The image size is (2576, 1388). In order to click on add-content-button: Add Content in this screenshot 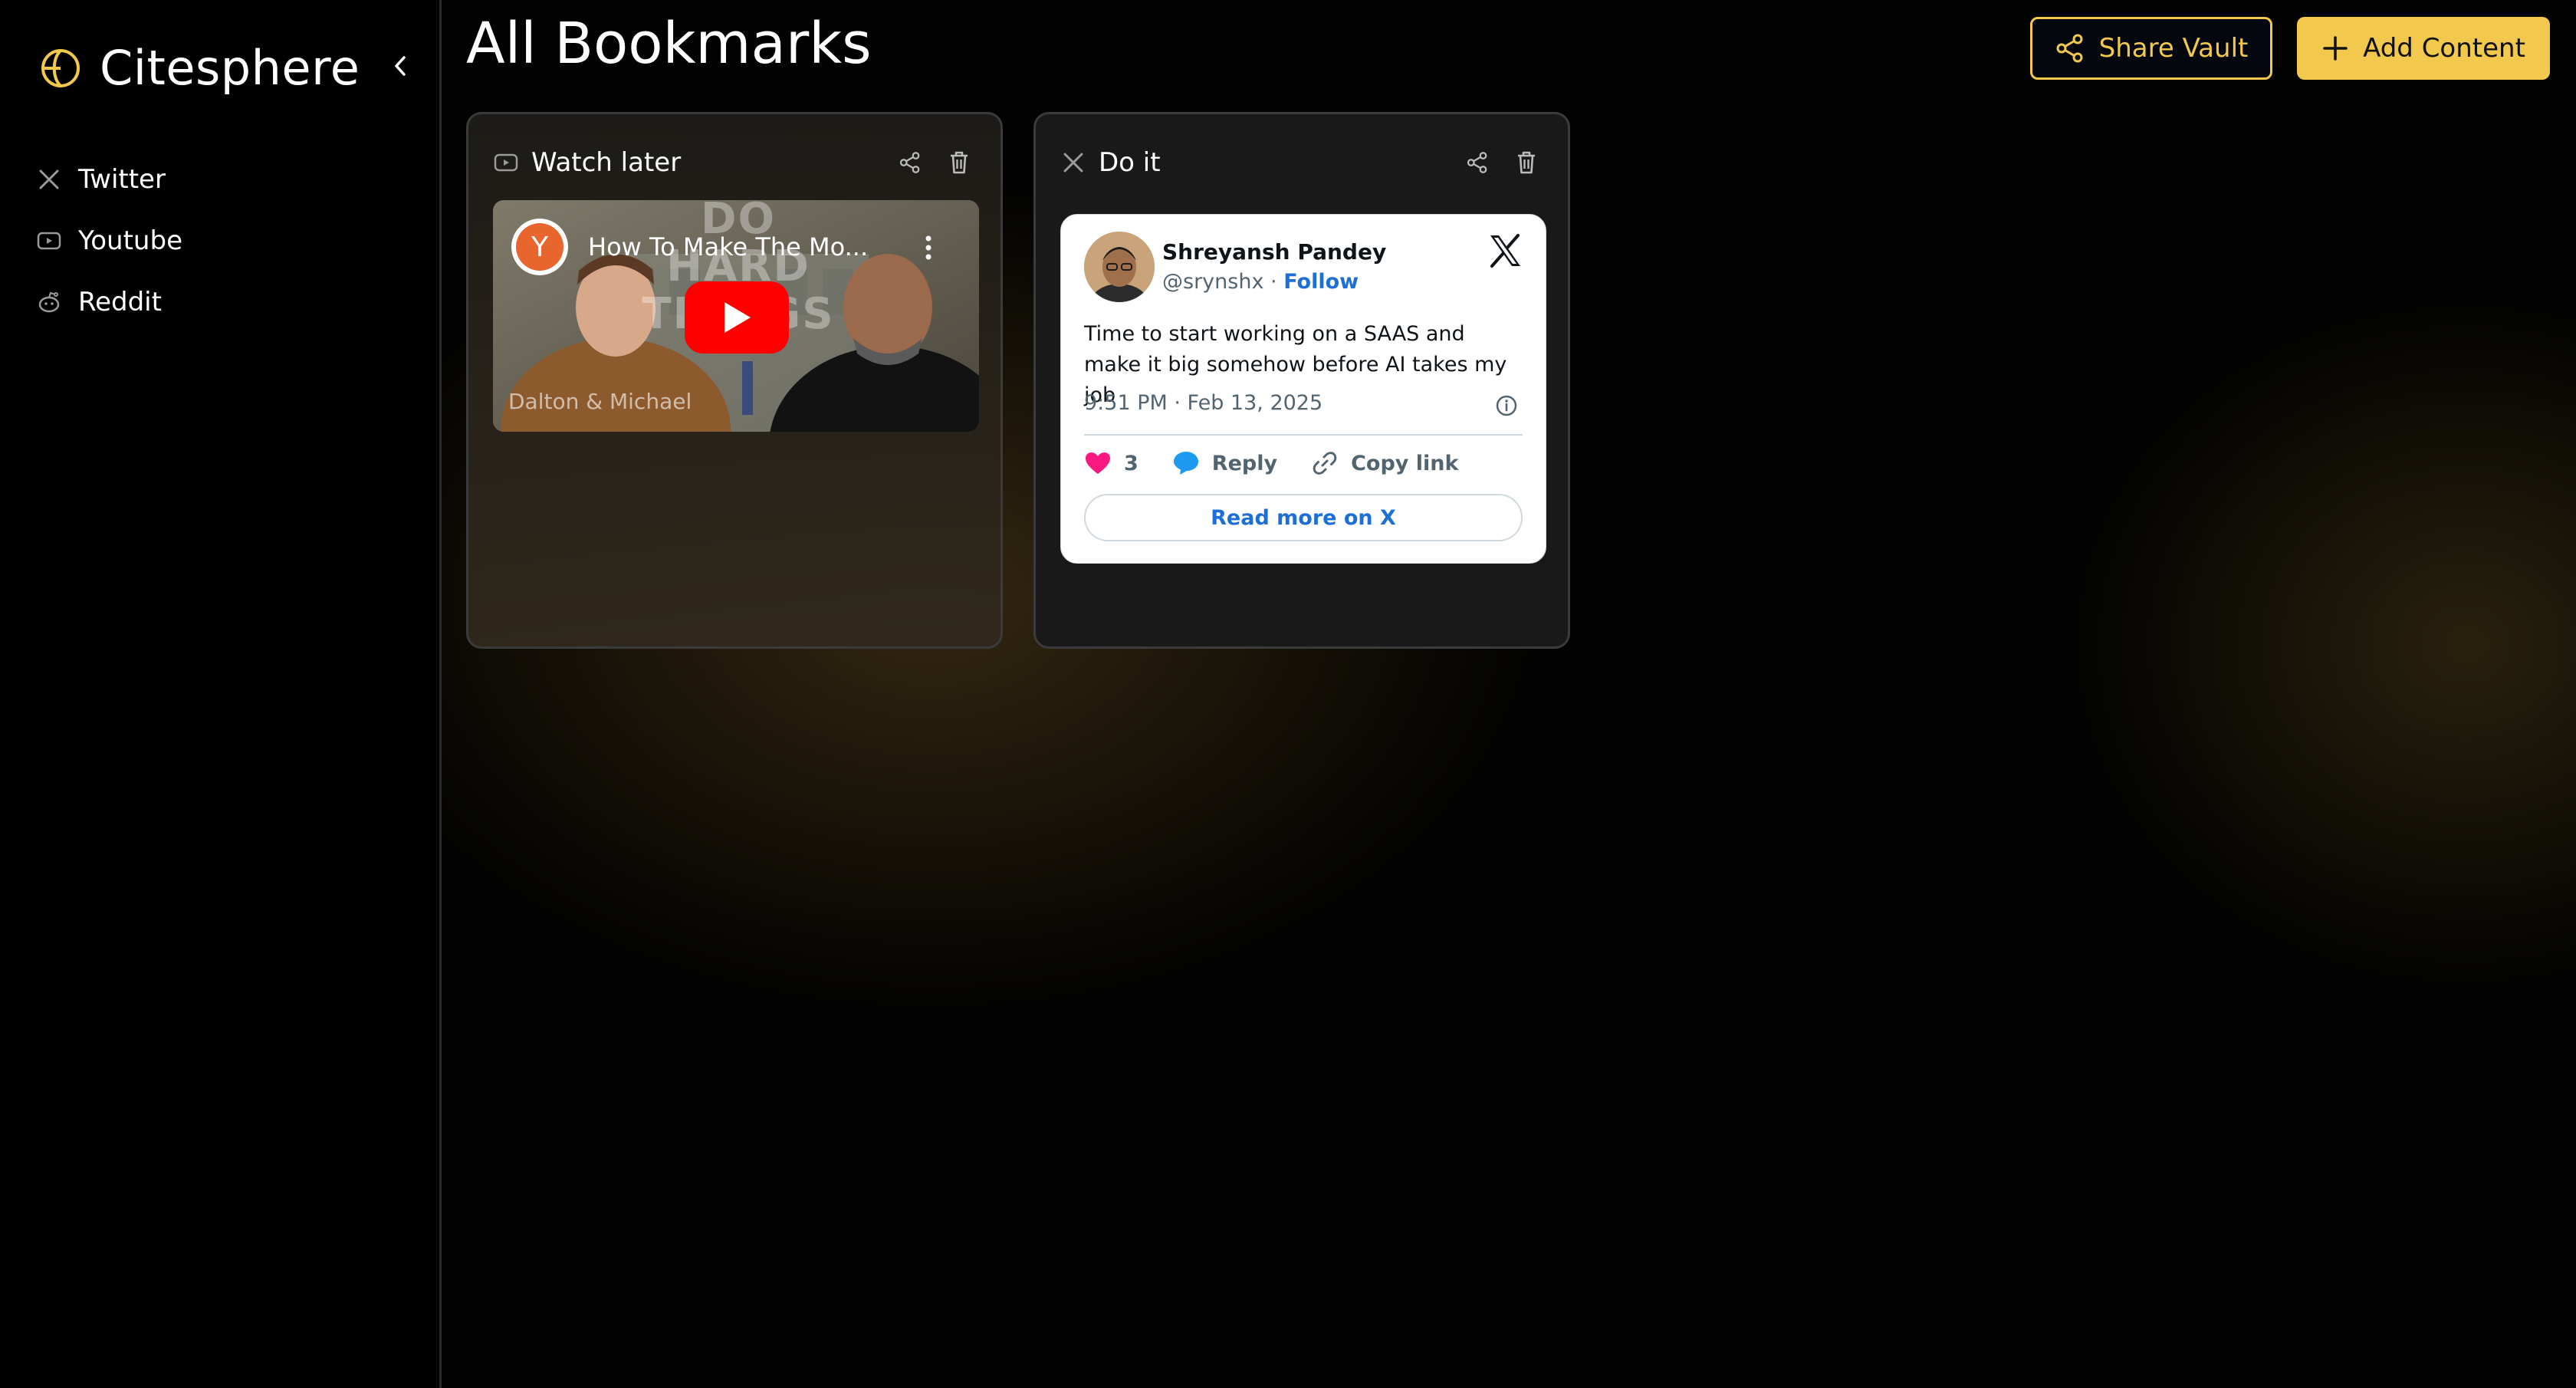, I will do `click(2423, 48)`.